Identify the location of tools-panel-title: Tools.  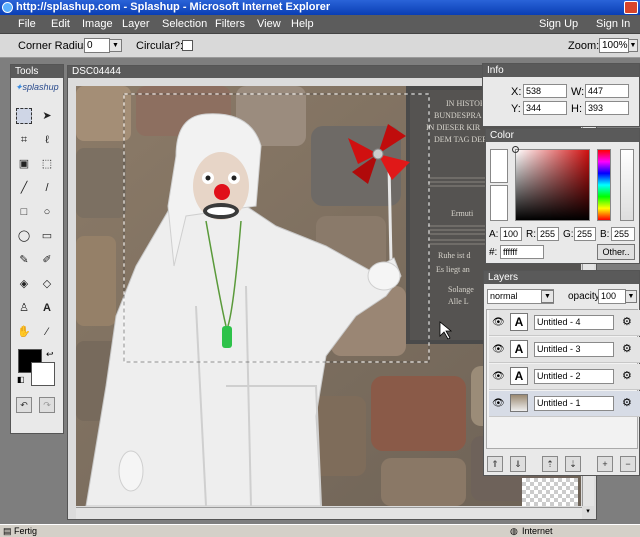
(37, 71).